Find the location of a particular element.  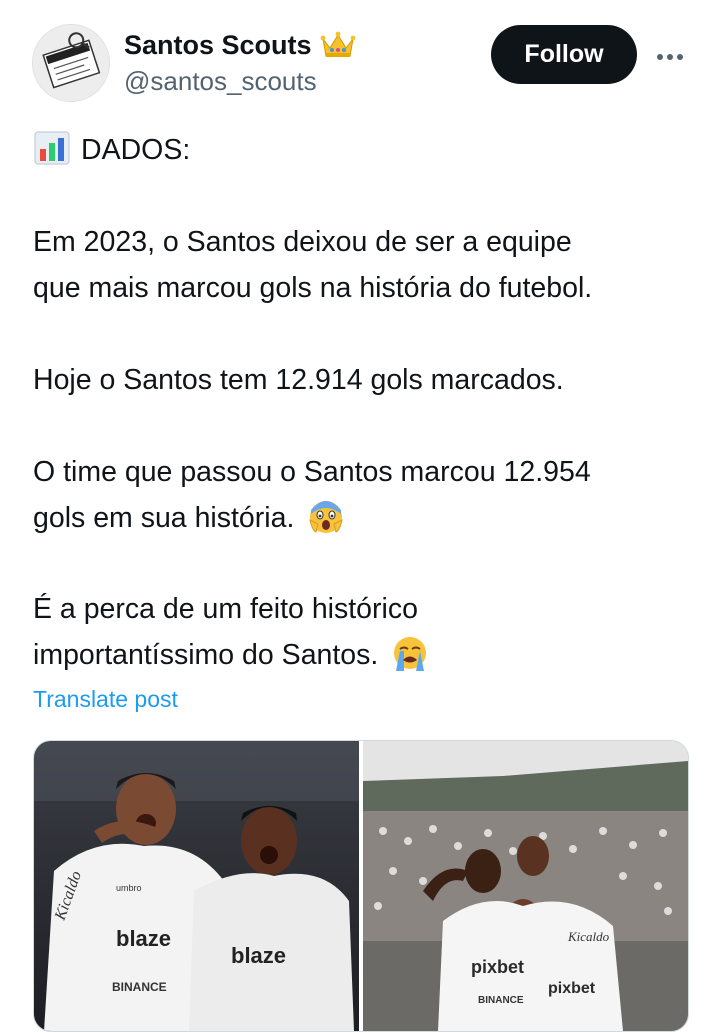

svg-text: umbro is located at coordinates (129, 888).